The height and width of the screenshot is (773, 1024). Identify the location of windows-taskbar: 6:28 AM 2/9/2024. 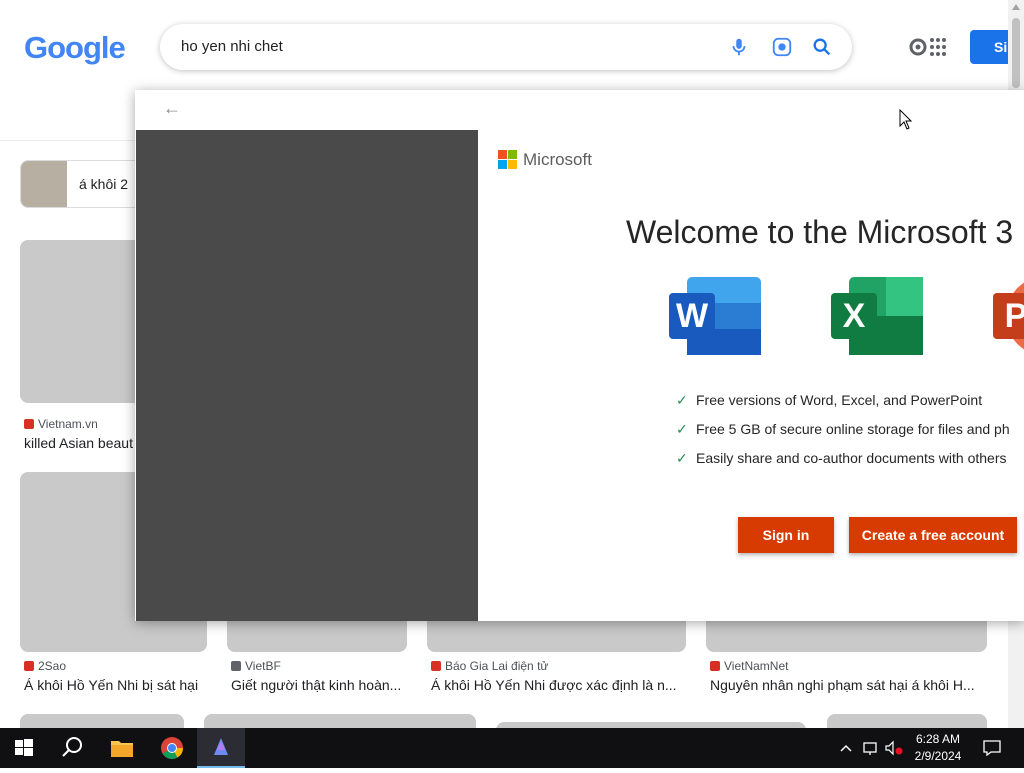
(512, 748).